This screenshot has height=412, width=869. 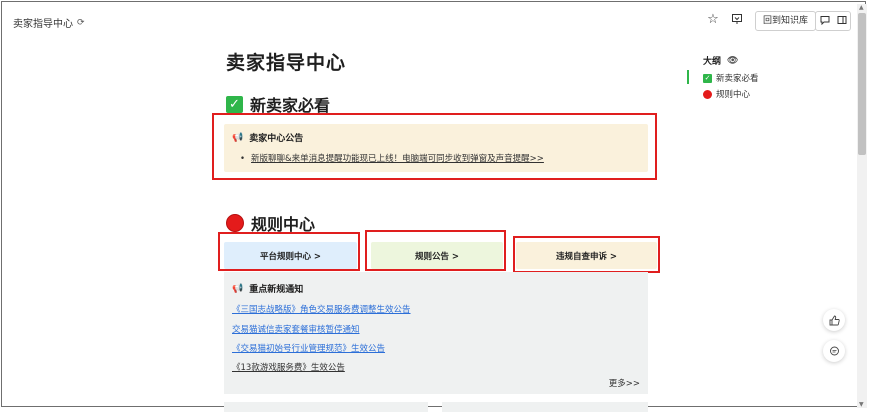 What do you see at coordinates (834, 351) in the screenshot?
I see `comment-button` at bounding box center [834, 351].